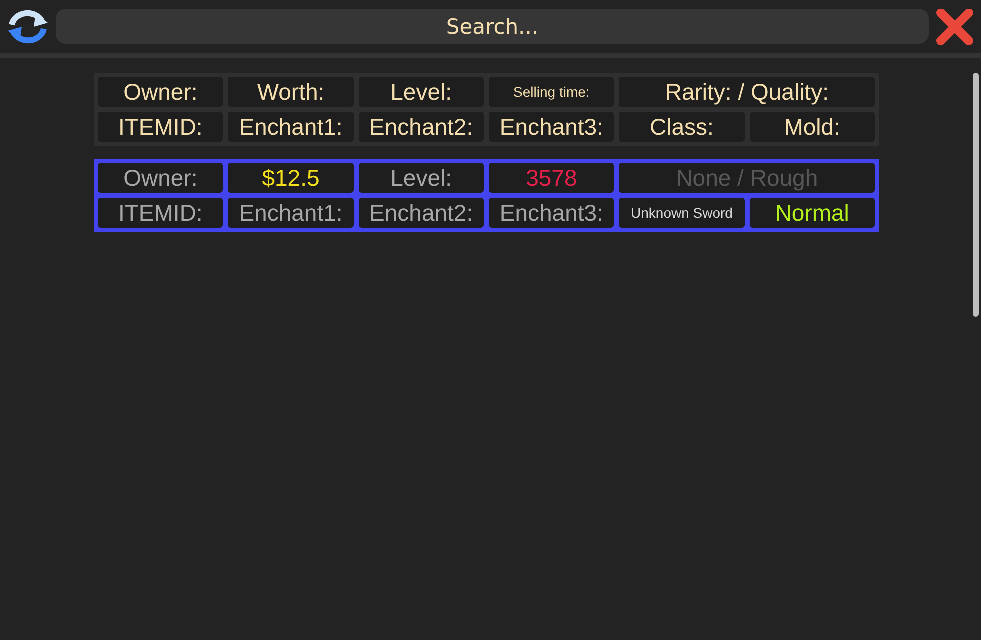 Image resolution: width=981 pixels, height=640 pixels. What do you see at coordinates (552, 178) in the screenshot?
I see `cell-text: 3578` at bounding box center [552, 178].